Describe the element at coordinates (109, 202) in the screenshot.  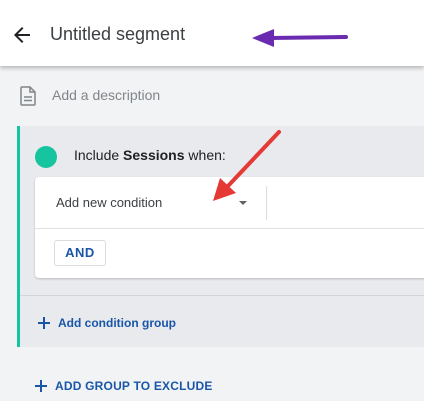
I see `condition-dropdown-label: Add new condition` at that location.